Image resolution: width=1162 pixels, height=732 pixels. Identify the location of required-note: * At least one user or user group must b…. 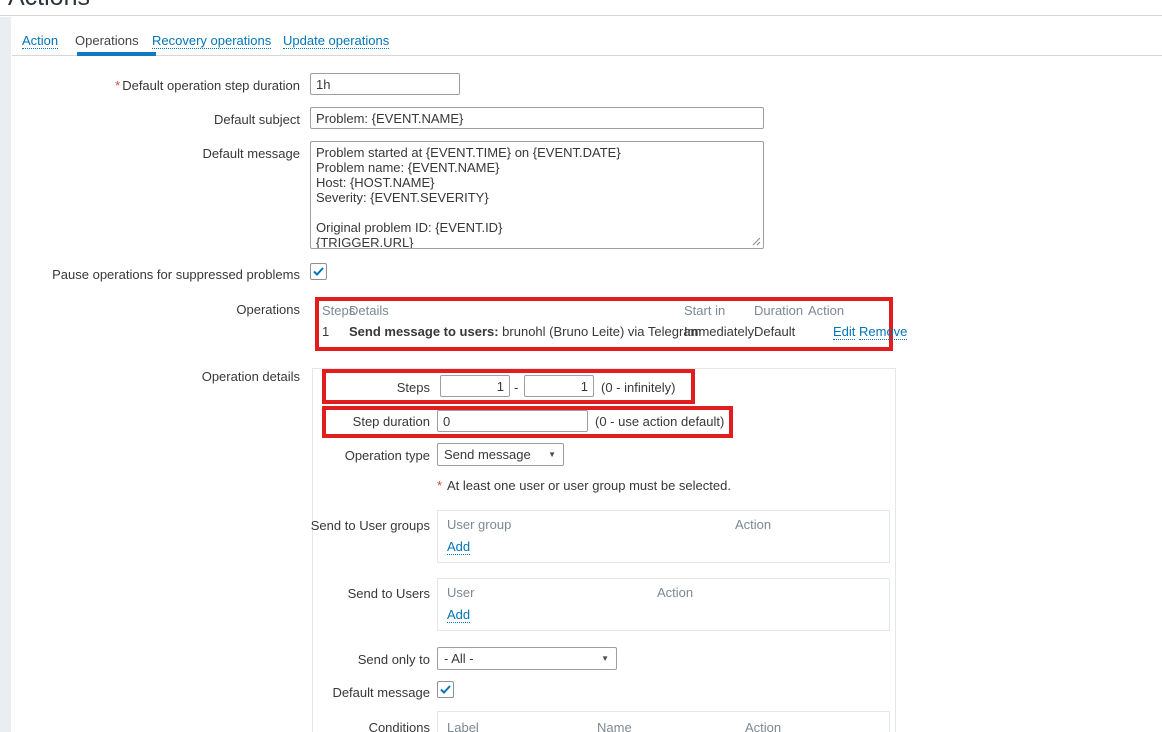
(584, 485).